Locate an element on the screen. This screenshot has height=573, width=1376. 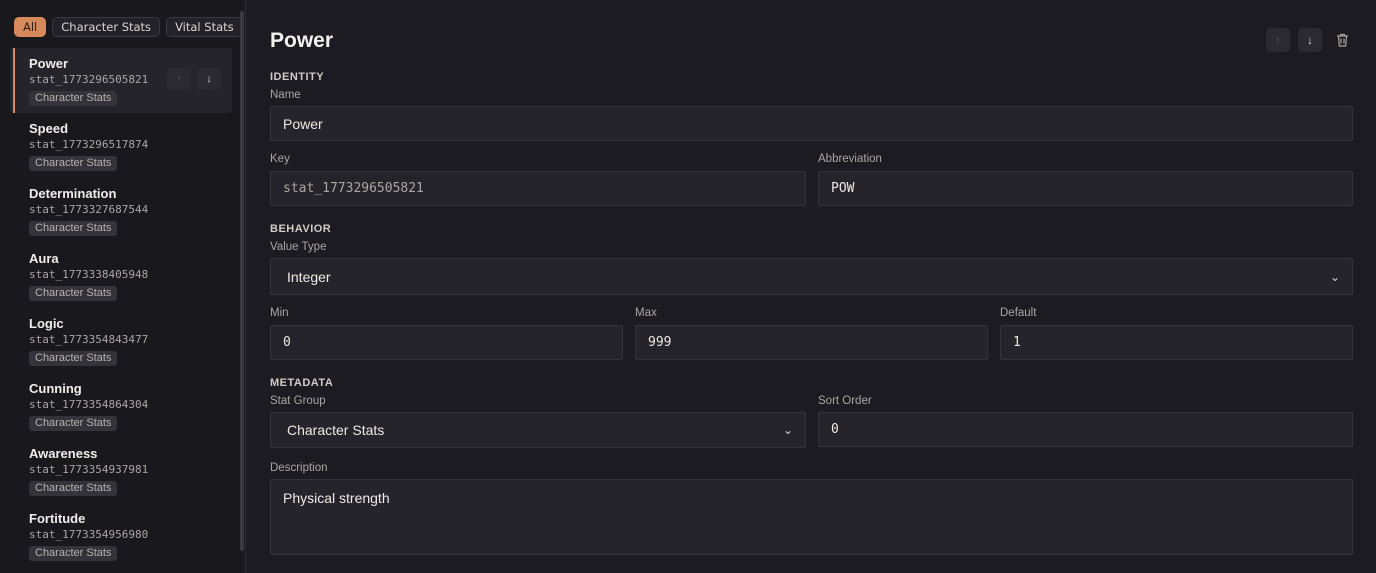
filter-vital-stats: Vital Stats is located at coordinates (204, 27).